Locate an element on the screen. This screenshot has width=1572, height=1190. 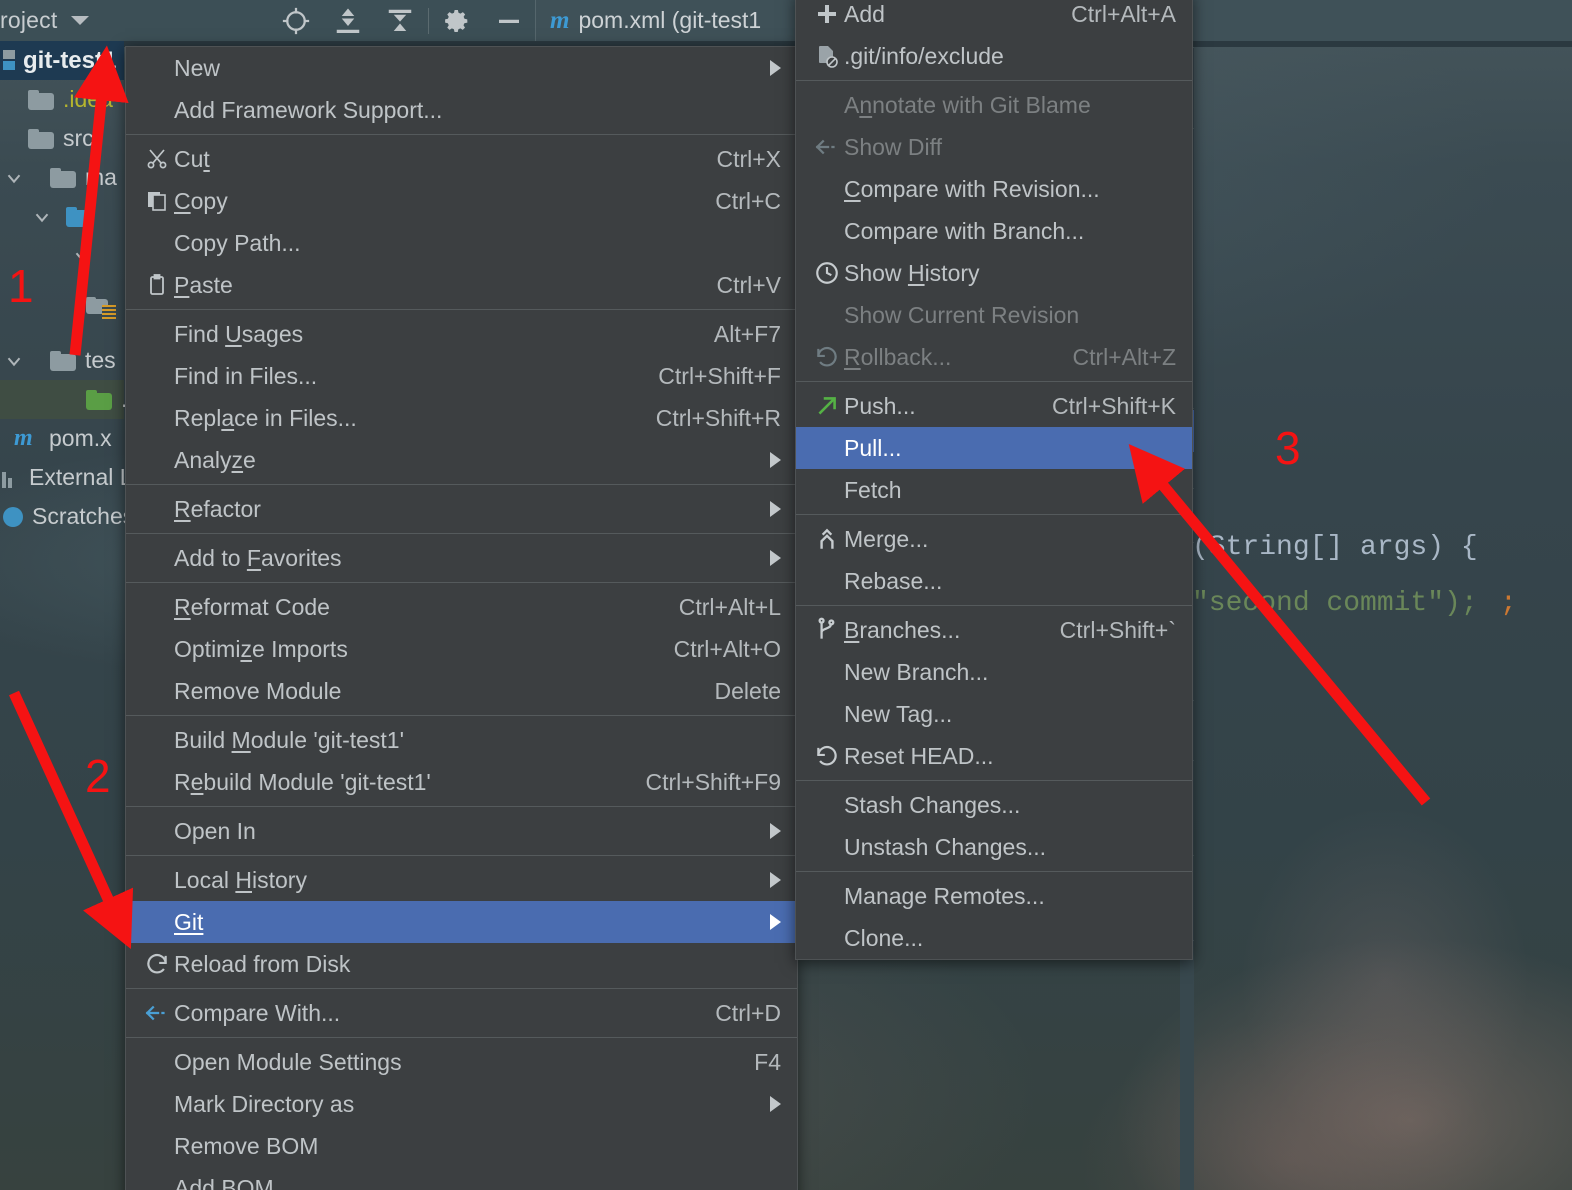
menu-item-mark-directory-as: Mark Directory as is located at coordinates (461, 1104).